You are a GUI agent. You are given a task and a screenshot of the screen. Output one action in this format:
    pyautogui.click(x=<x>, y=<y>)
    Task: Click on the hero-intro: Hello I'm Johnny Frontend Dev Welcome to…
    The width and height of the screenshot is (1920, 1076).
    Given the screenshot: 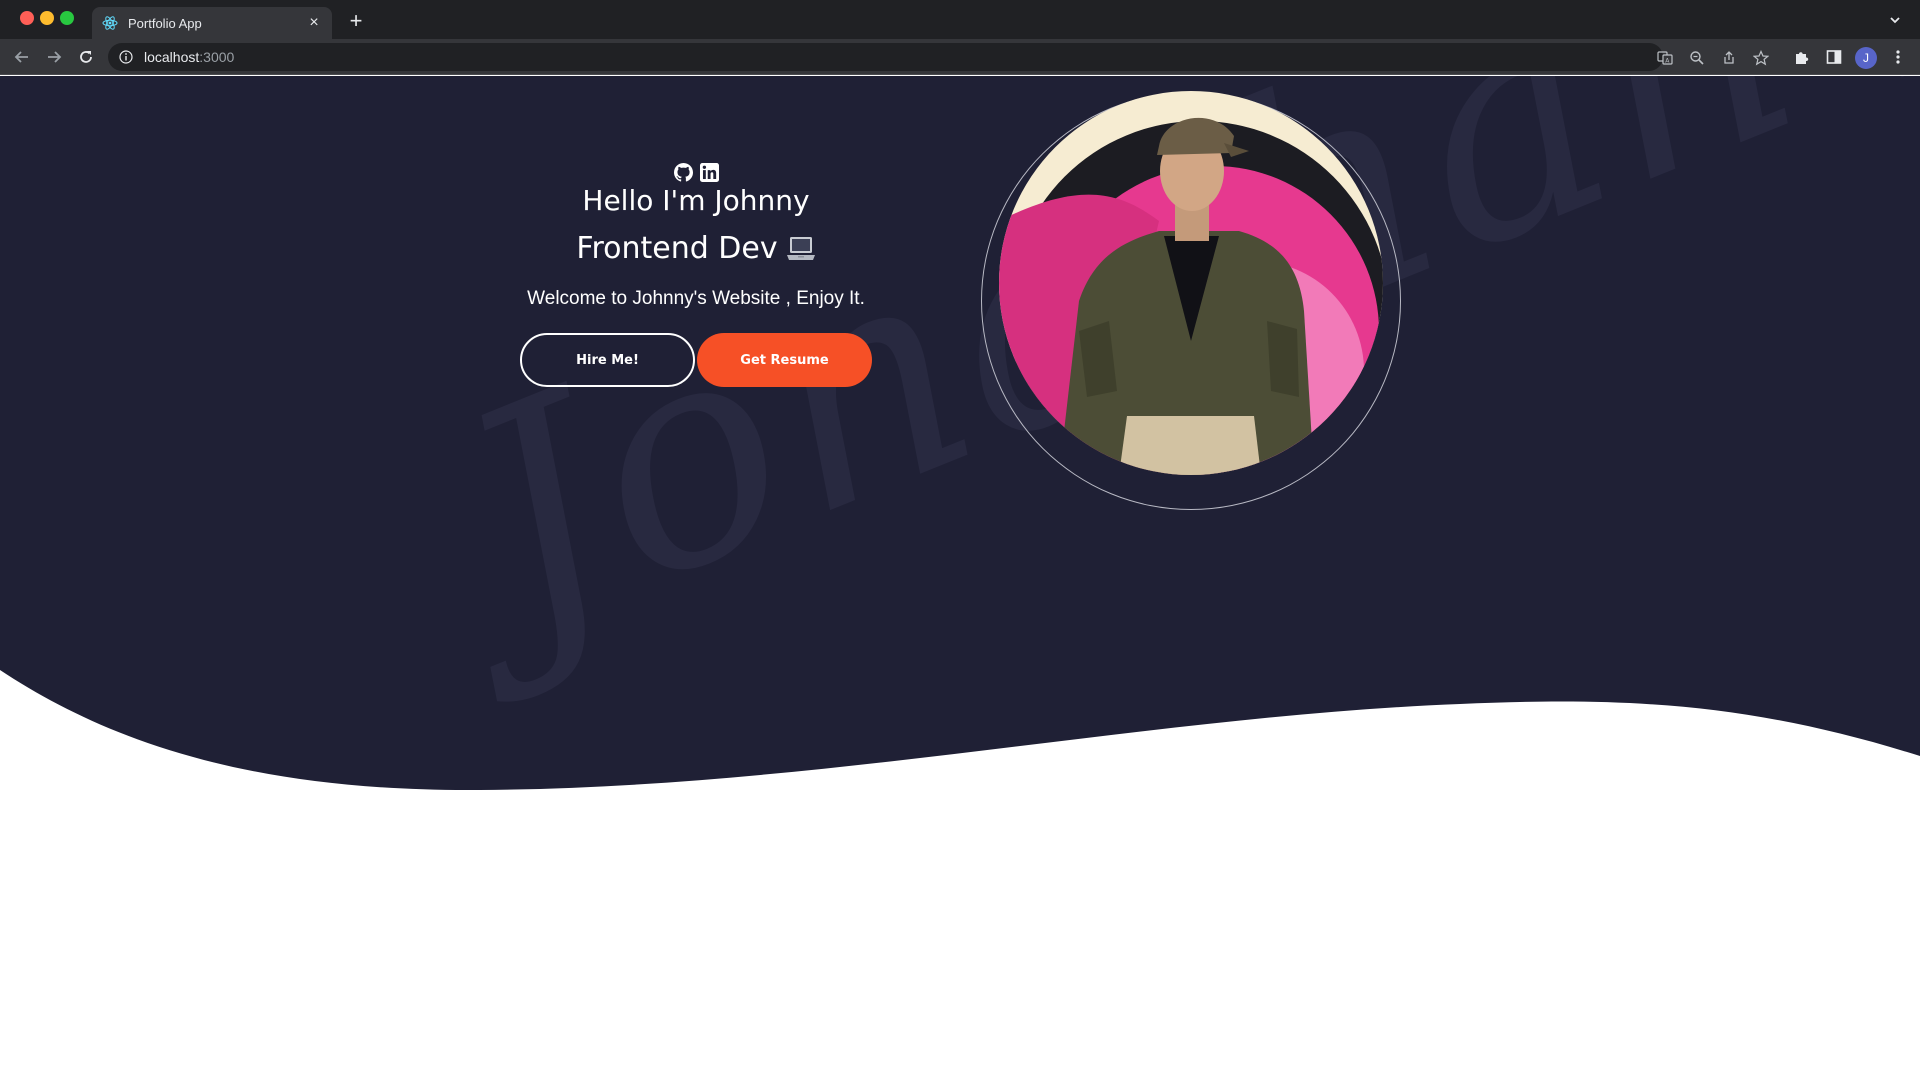 What is the action you would take?
    pyautogui.click(x=696, y=274)
    